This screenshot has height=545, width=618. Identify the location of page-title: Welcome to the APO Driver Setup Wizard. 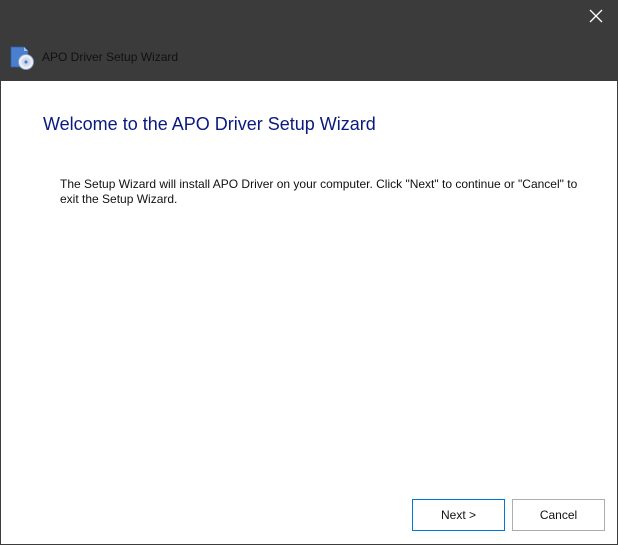
(209, 124).